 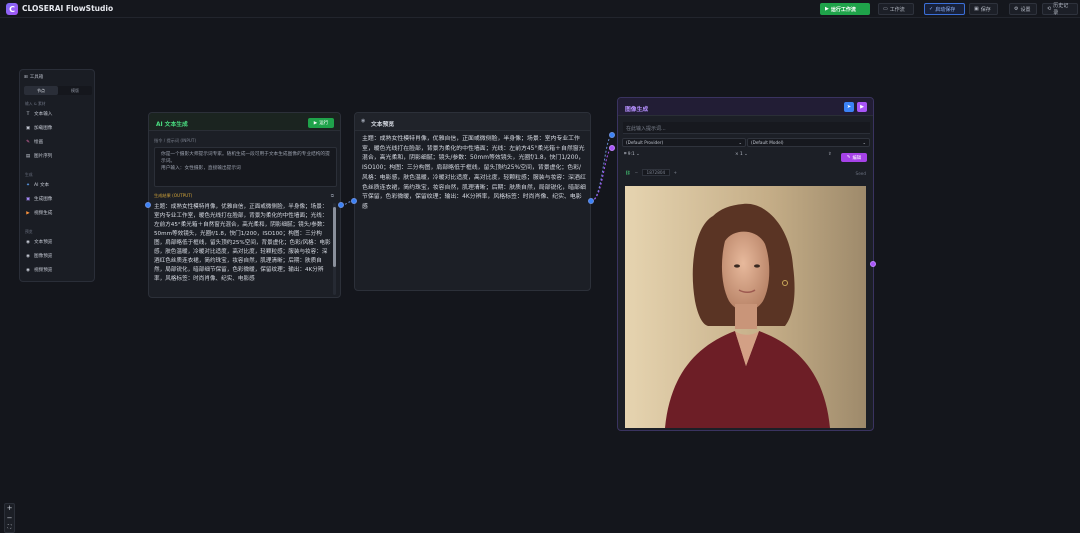 What do you see at coordinates (745, 107) in the screenshot?
I see `node-header: 图像生成 ➤ ▶` at bounding box center [745, 107].